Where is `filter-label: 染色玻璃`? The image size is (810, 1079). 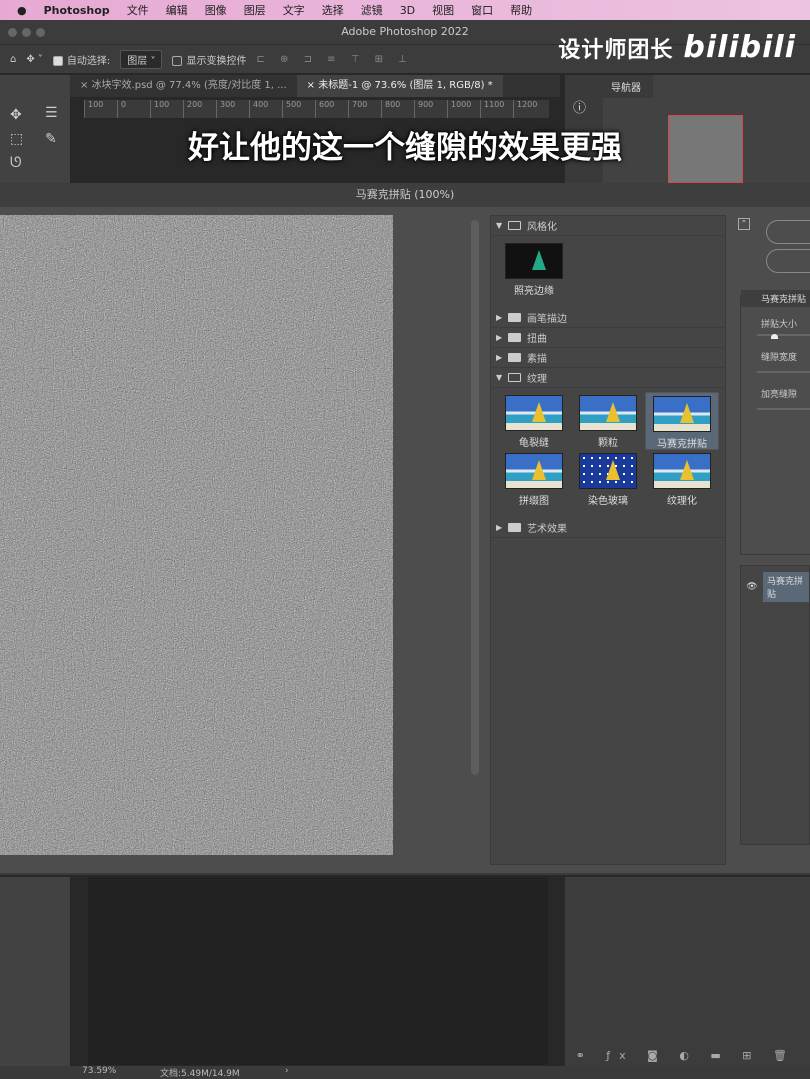
filter-label: 染色玻璃 is located at coordinates (608, 501).